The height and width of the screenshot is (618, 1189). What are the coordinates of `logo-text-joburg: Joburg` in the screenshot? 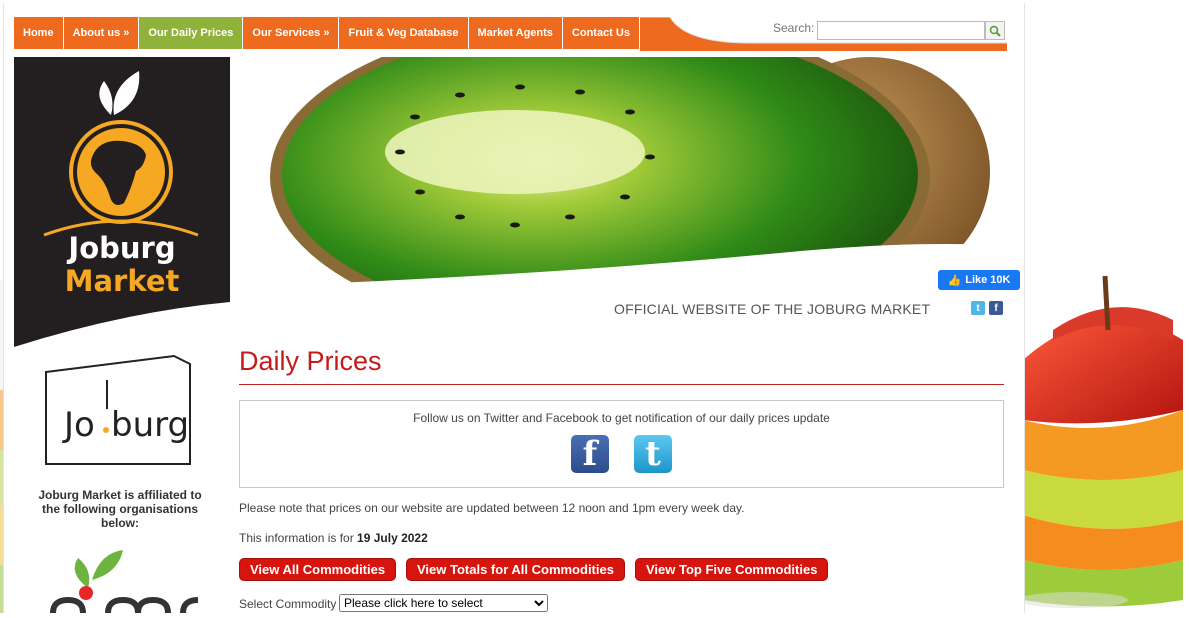 It's located at (120, 248).